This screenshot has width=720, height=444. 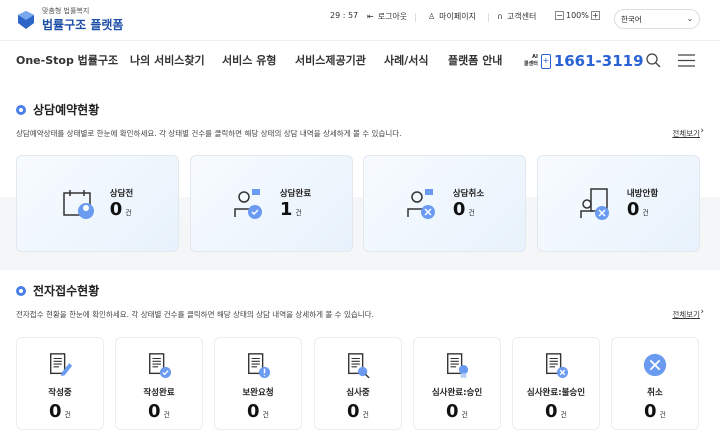 I want to click on mypage-button: ♙ 마이페이지, so click(x=452, y=16).